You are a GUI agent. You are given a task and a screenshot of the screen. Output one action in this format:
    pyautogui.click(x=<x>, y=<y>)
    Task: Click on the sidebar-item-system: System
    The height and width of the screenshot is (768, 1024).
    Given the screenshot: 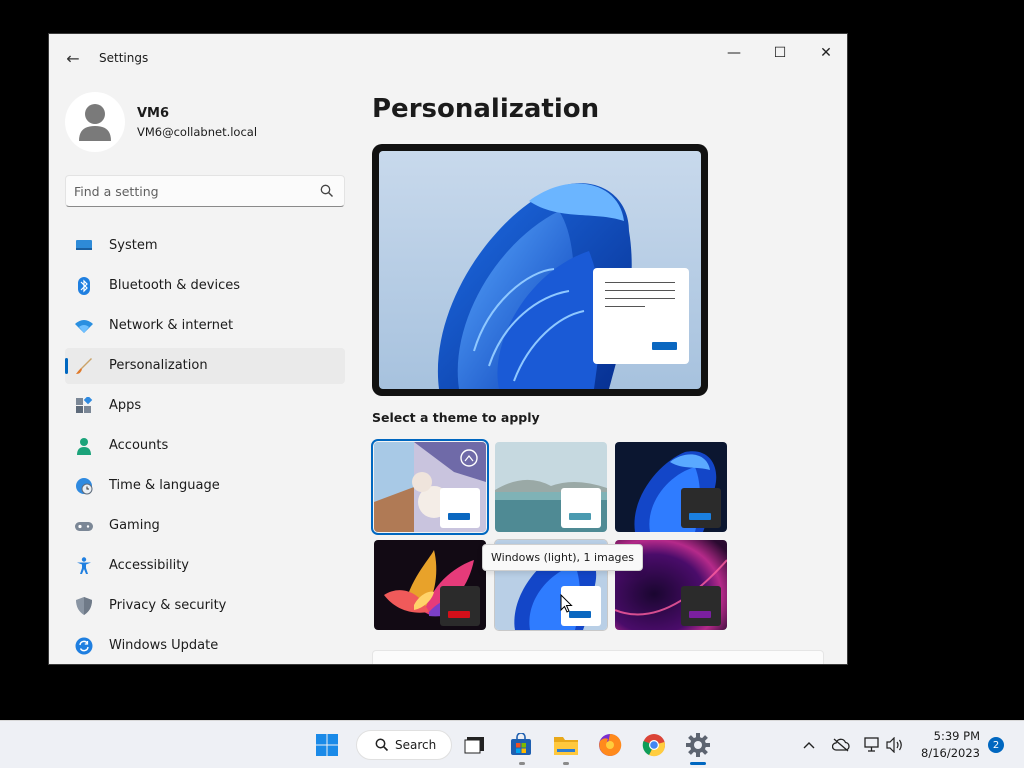 What is the action you would take?
    pyautogui.click(x=205, y=246)
    